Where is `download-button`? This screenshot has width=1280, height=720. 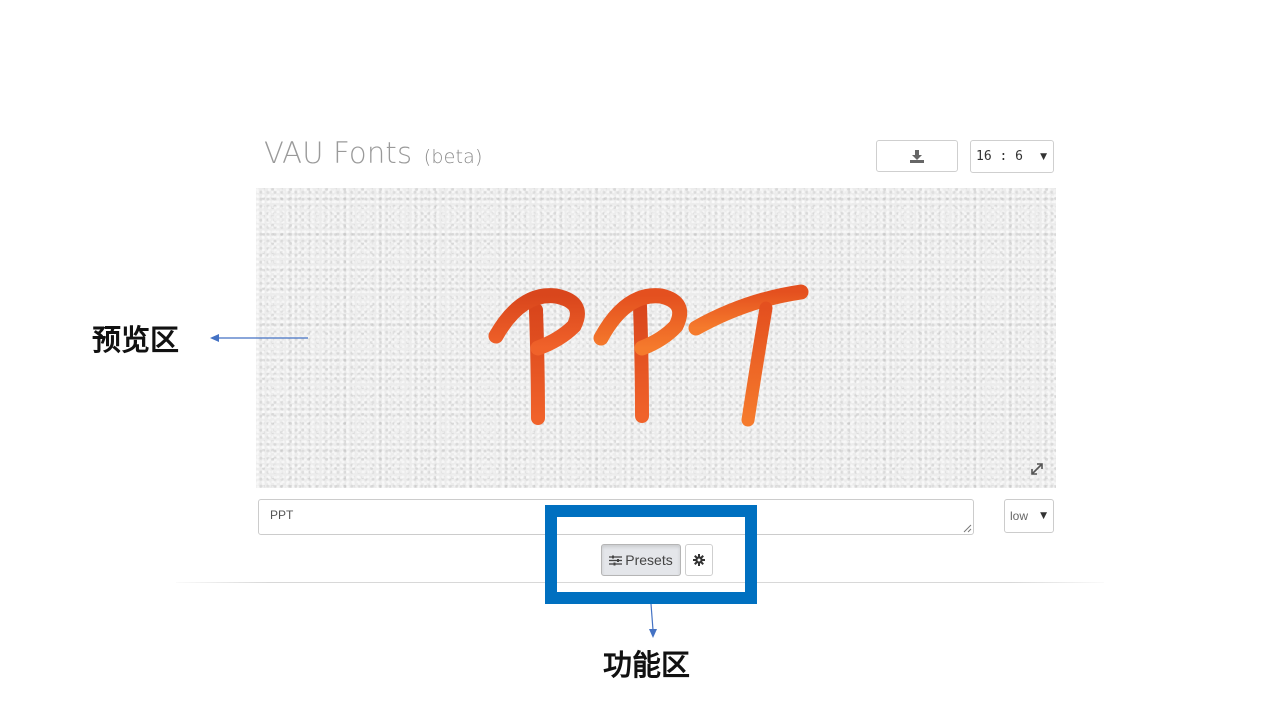 download-button is located at coordinates (917, 156).